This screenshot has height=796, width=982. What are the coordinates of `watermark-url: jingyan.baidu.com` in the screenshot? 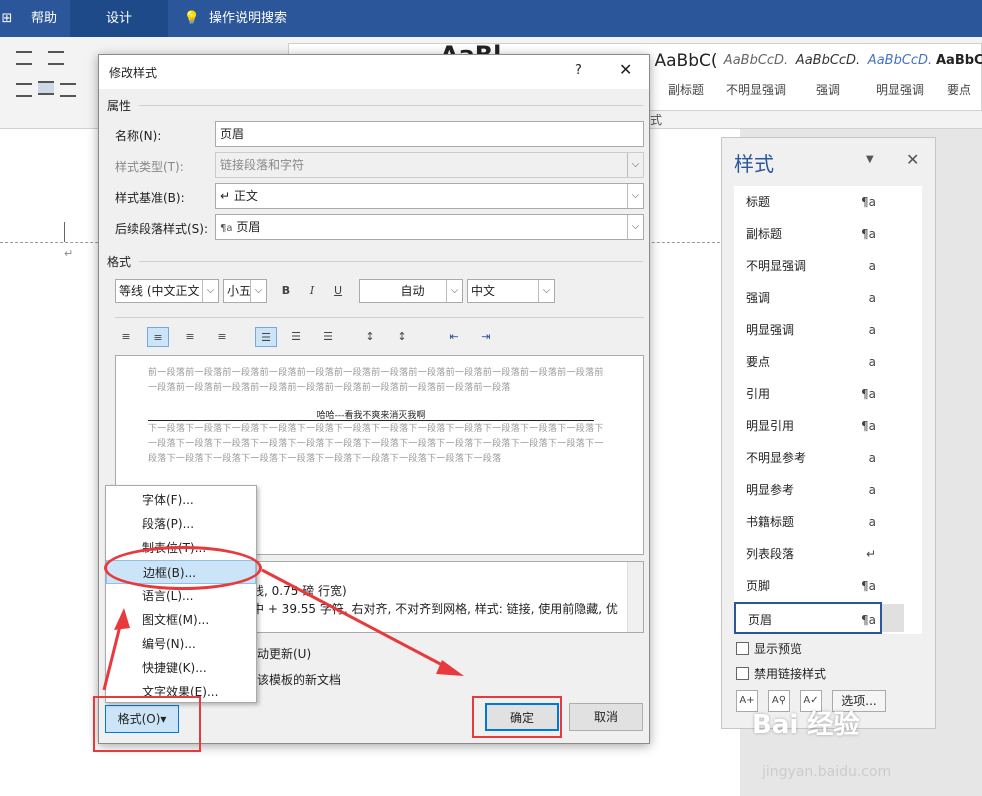 It's located at (827, 772).